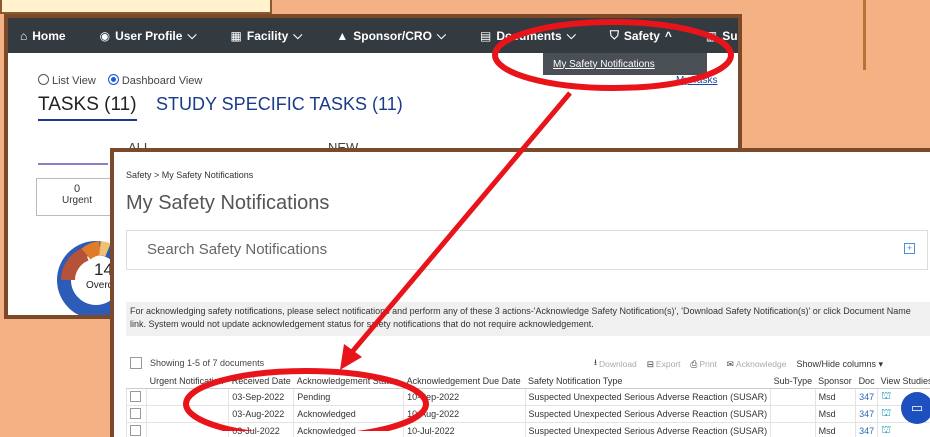 This screenshot has height=437, width=930. What do you see at coordinates (349, 397) in the screenshot?
I see `cell-status: Pending` at bounding box center [349, 397].